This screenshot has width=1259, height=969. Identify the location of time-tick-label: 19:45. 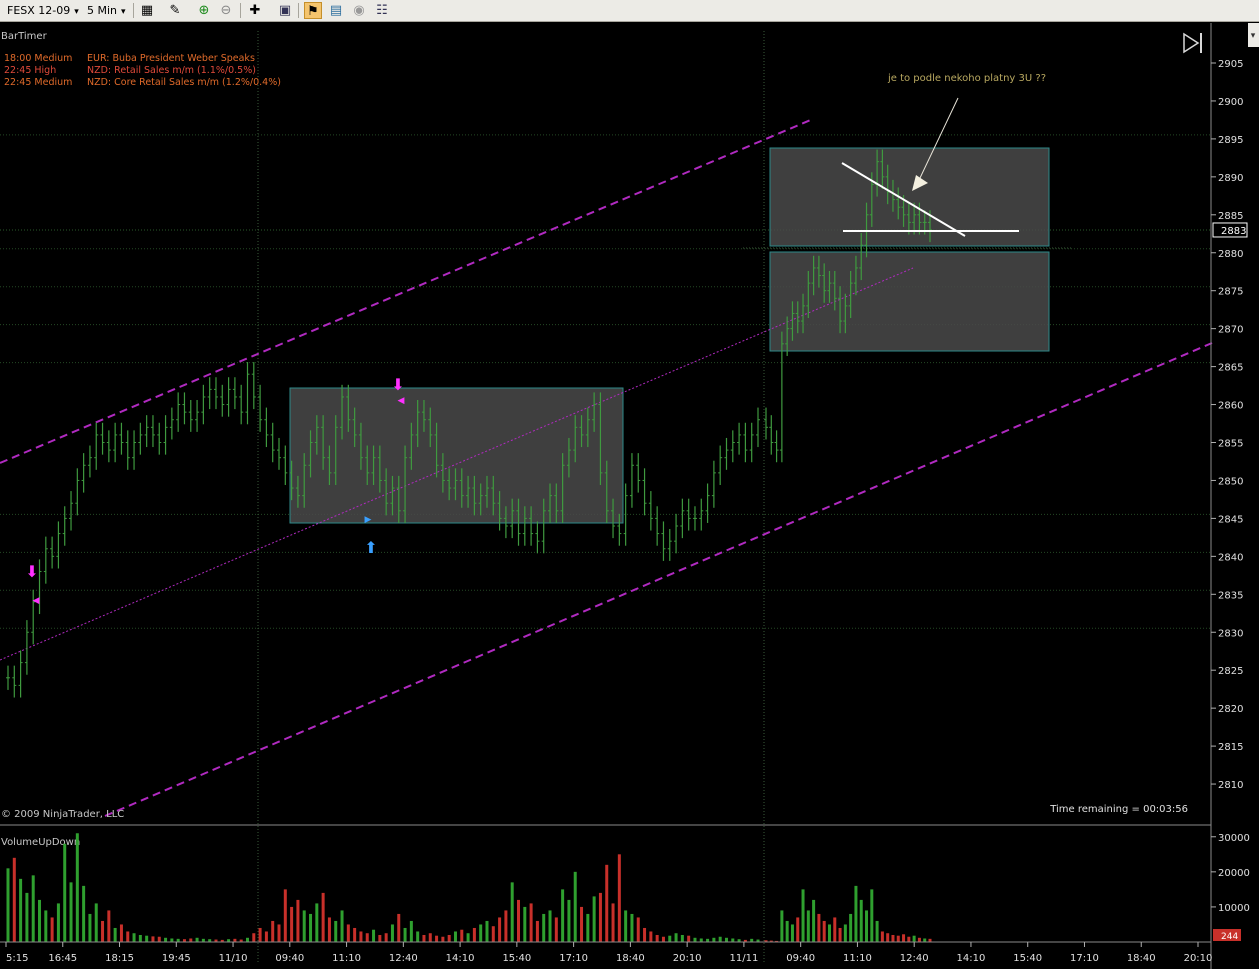
(176, 958).